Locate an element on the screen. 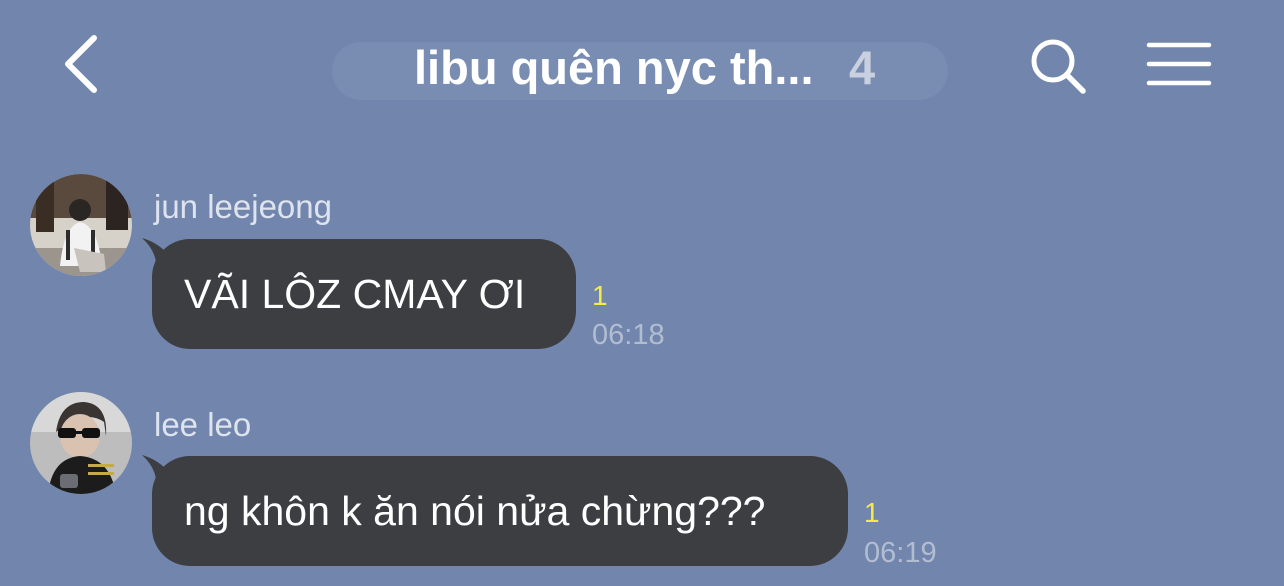 The width and height of the screenshot is (1284, 586). search-icon is located at coordinates (1058, 66).